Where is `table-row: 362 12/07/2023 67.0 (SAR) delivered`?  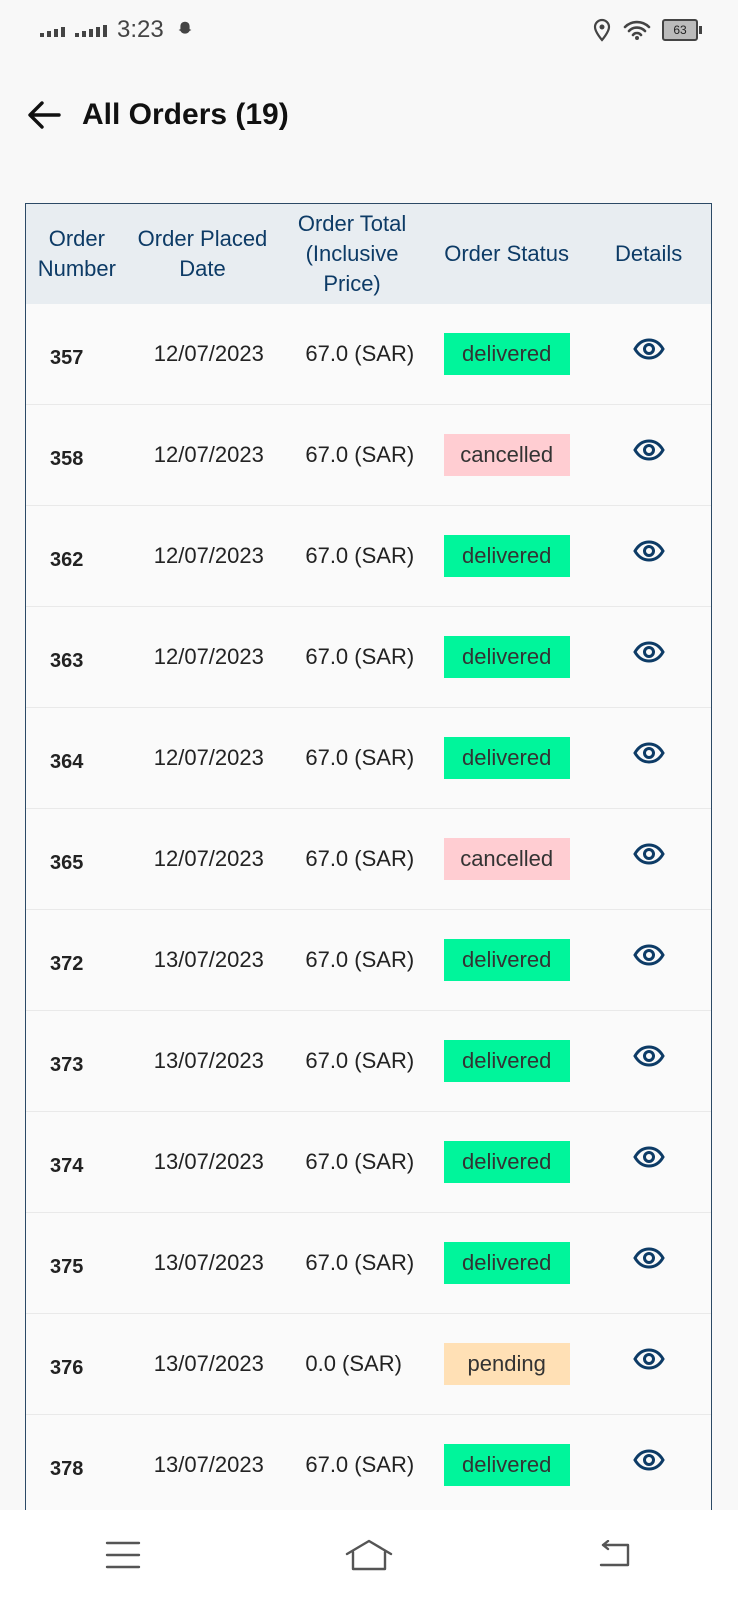 table-row: 362 12/07/2023 67.0 (SAR) delivered is located at coordinates (368, 556).